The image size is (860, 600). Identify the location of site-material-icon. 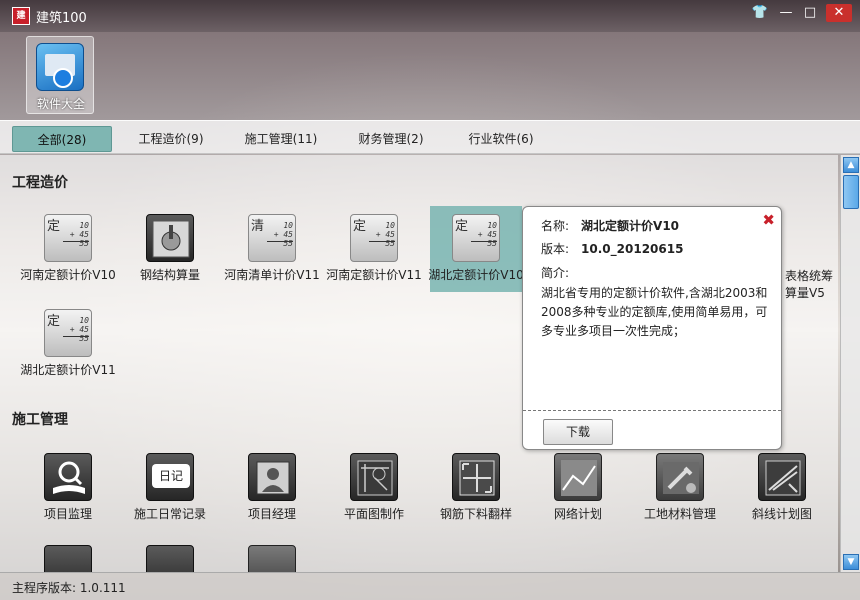
(680, 477).